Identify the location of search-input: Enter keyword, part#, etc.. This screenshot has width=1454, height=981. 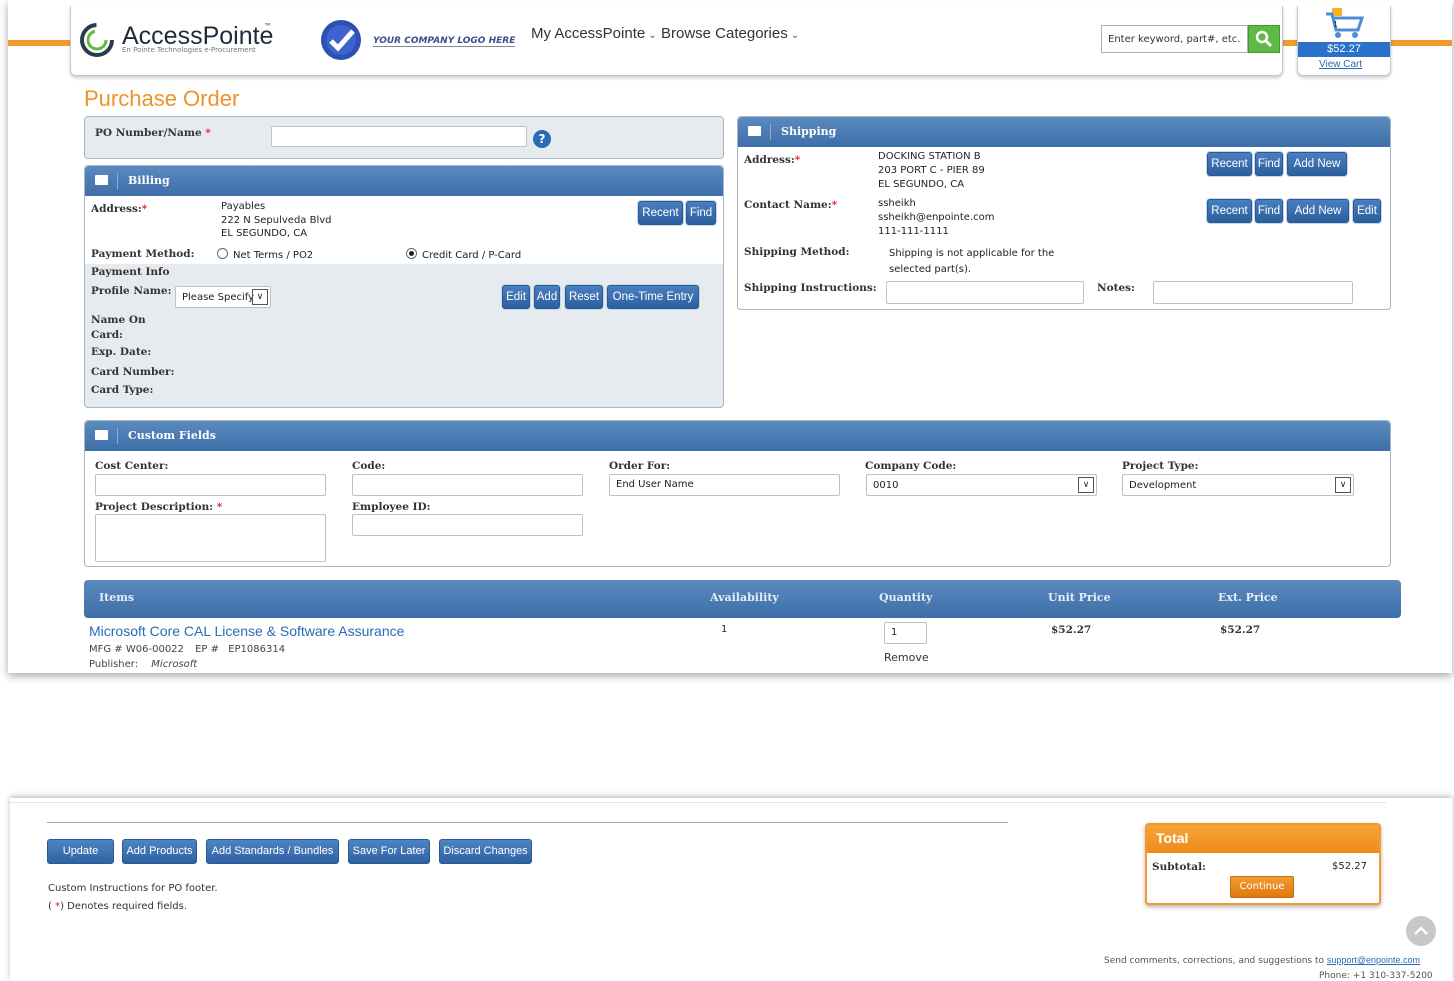
(1174, 39).